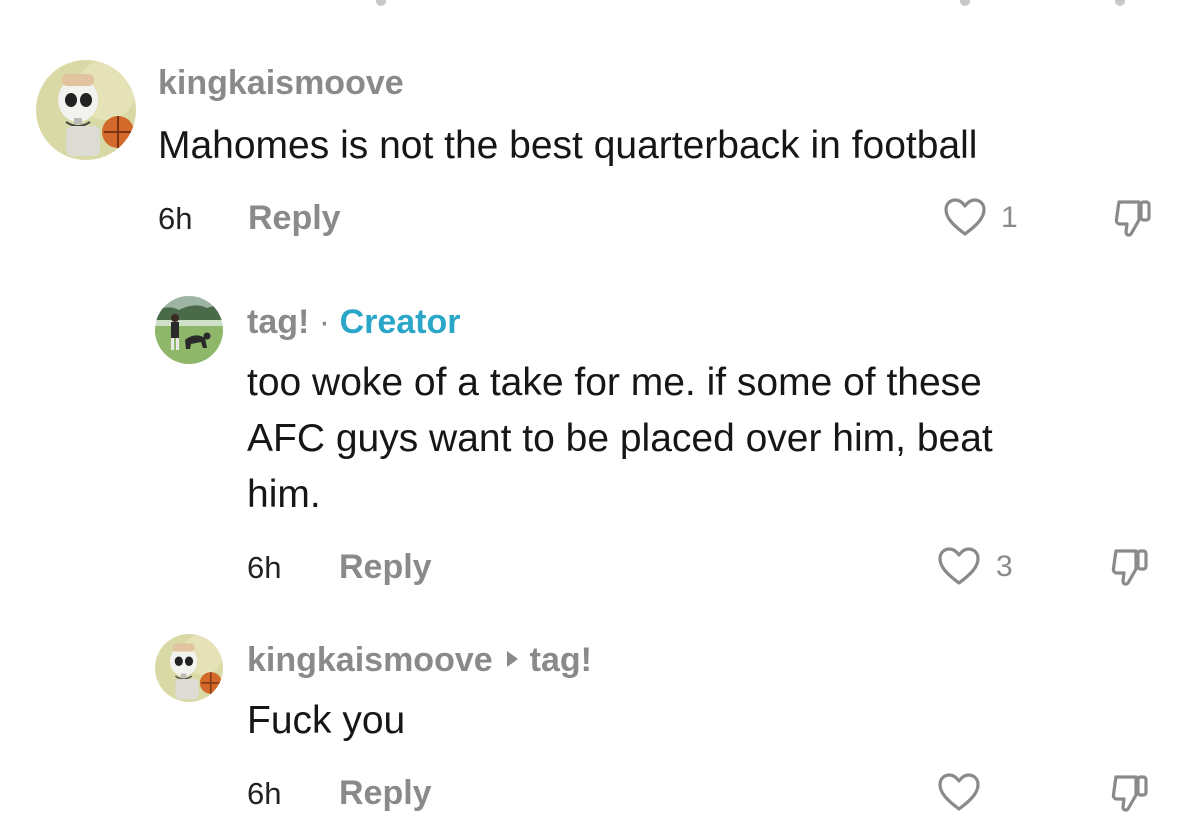 This screenshot has width=1200, height=832. Describe the element at coordinates (326, 720) in the screenshot. I see `comment-text: Fuck you` at that location.